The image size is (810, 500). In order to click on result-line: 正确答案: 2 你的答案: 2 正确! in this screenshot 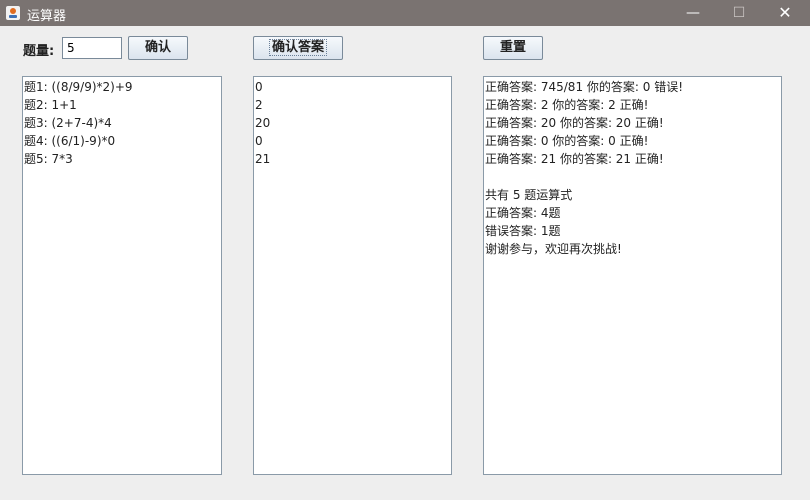, I will do `click(567, 105)`.